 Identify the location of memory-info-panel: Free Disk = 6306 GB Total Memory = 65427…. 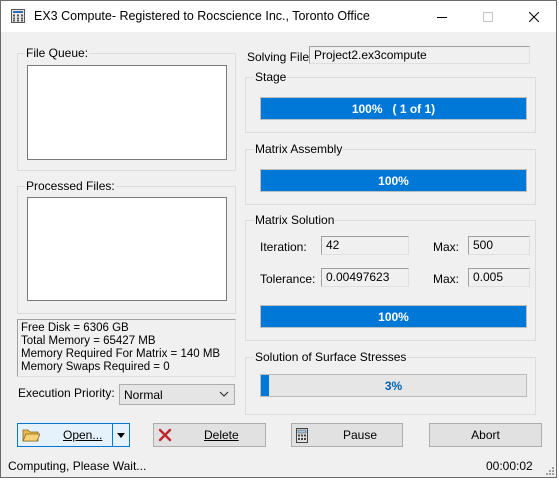
(126, 348).